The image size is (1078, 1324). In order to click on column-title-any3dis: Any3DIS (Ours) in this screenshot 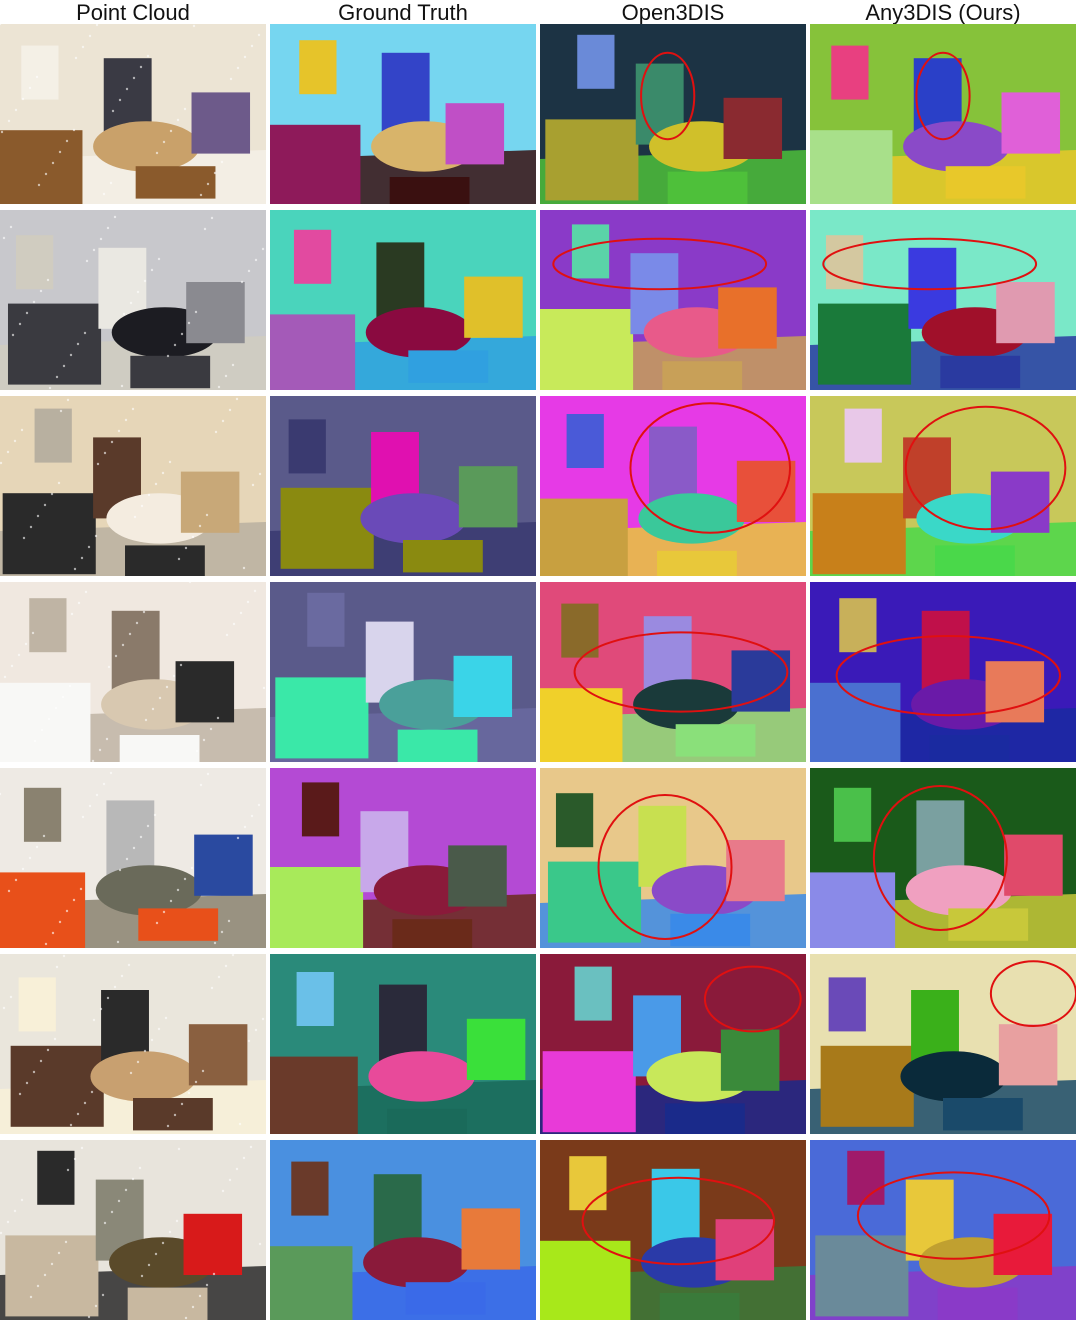, I will do `click(943, 12)`.